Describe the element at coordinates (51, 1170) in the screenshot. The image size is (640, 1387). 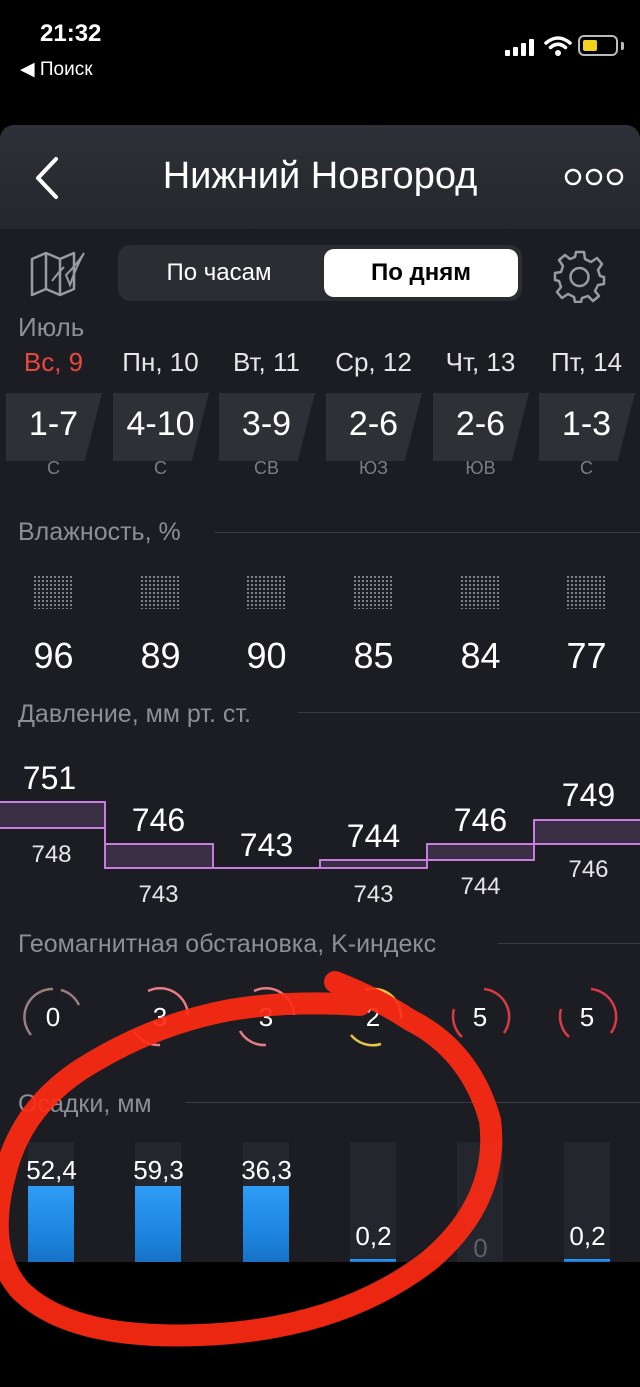
I see `precipitation-value: 52,4` at that location.